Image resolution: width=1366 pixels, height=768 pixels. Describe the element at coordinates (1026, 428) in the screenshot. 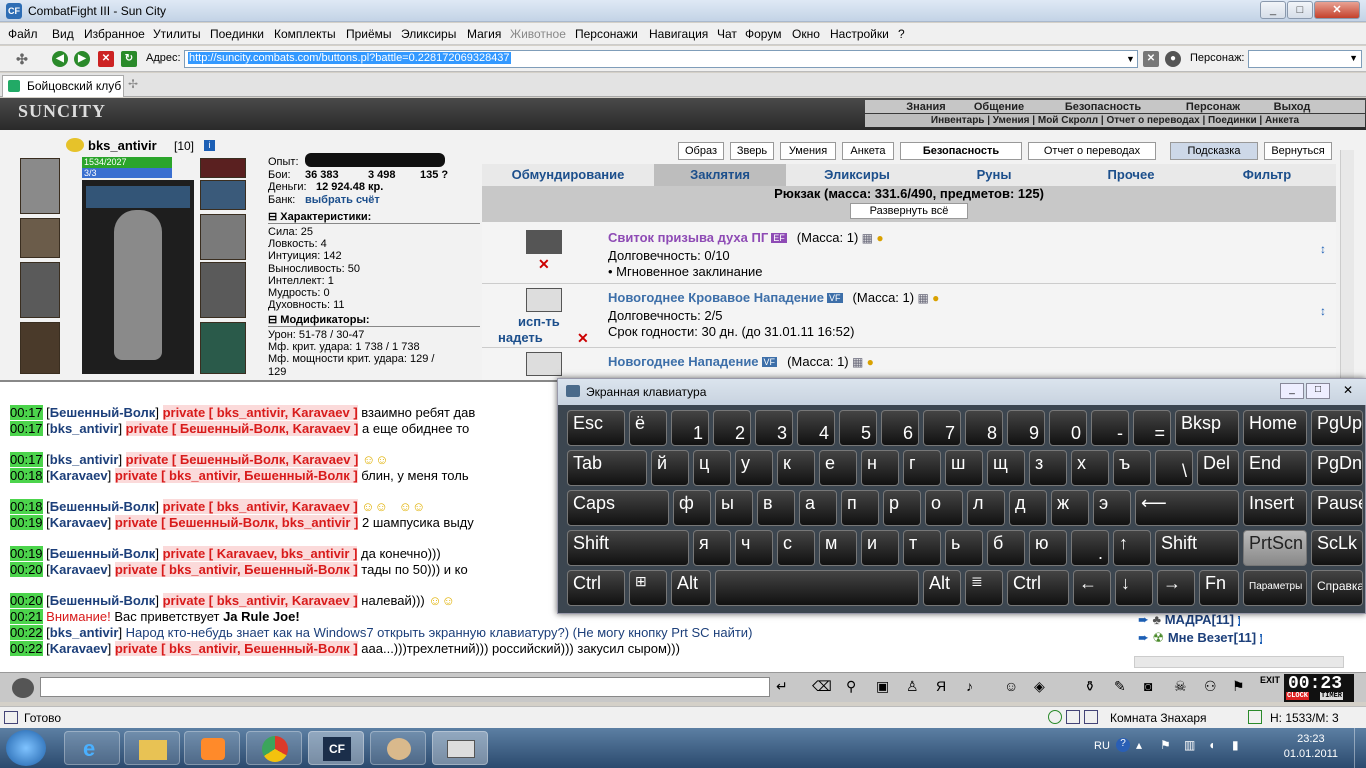

I see `key-9: 9` at that location.